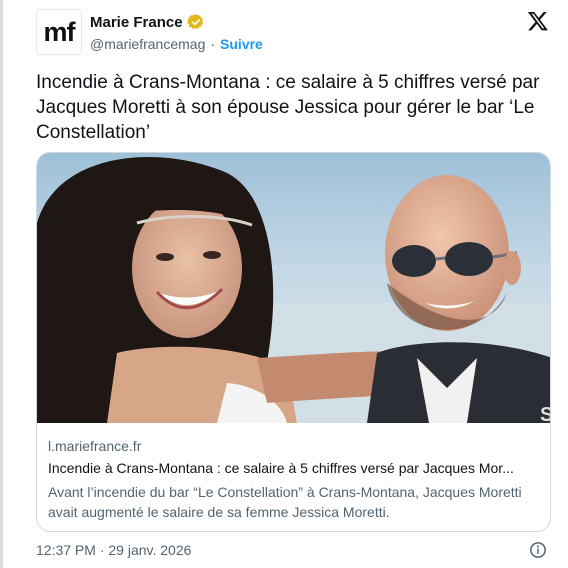  Describe the element at coordinates (1, 284) in the screenshot. I see `left-border` at that location.